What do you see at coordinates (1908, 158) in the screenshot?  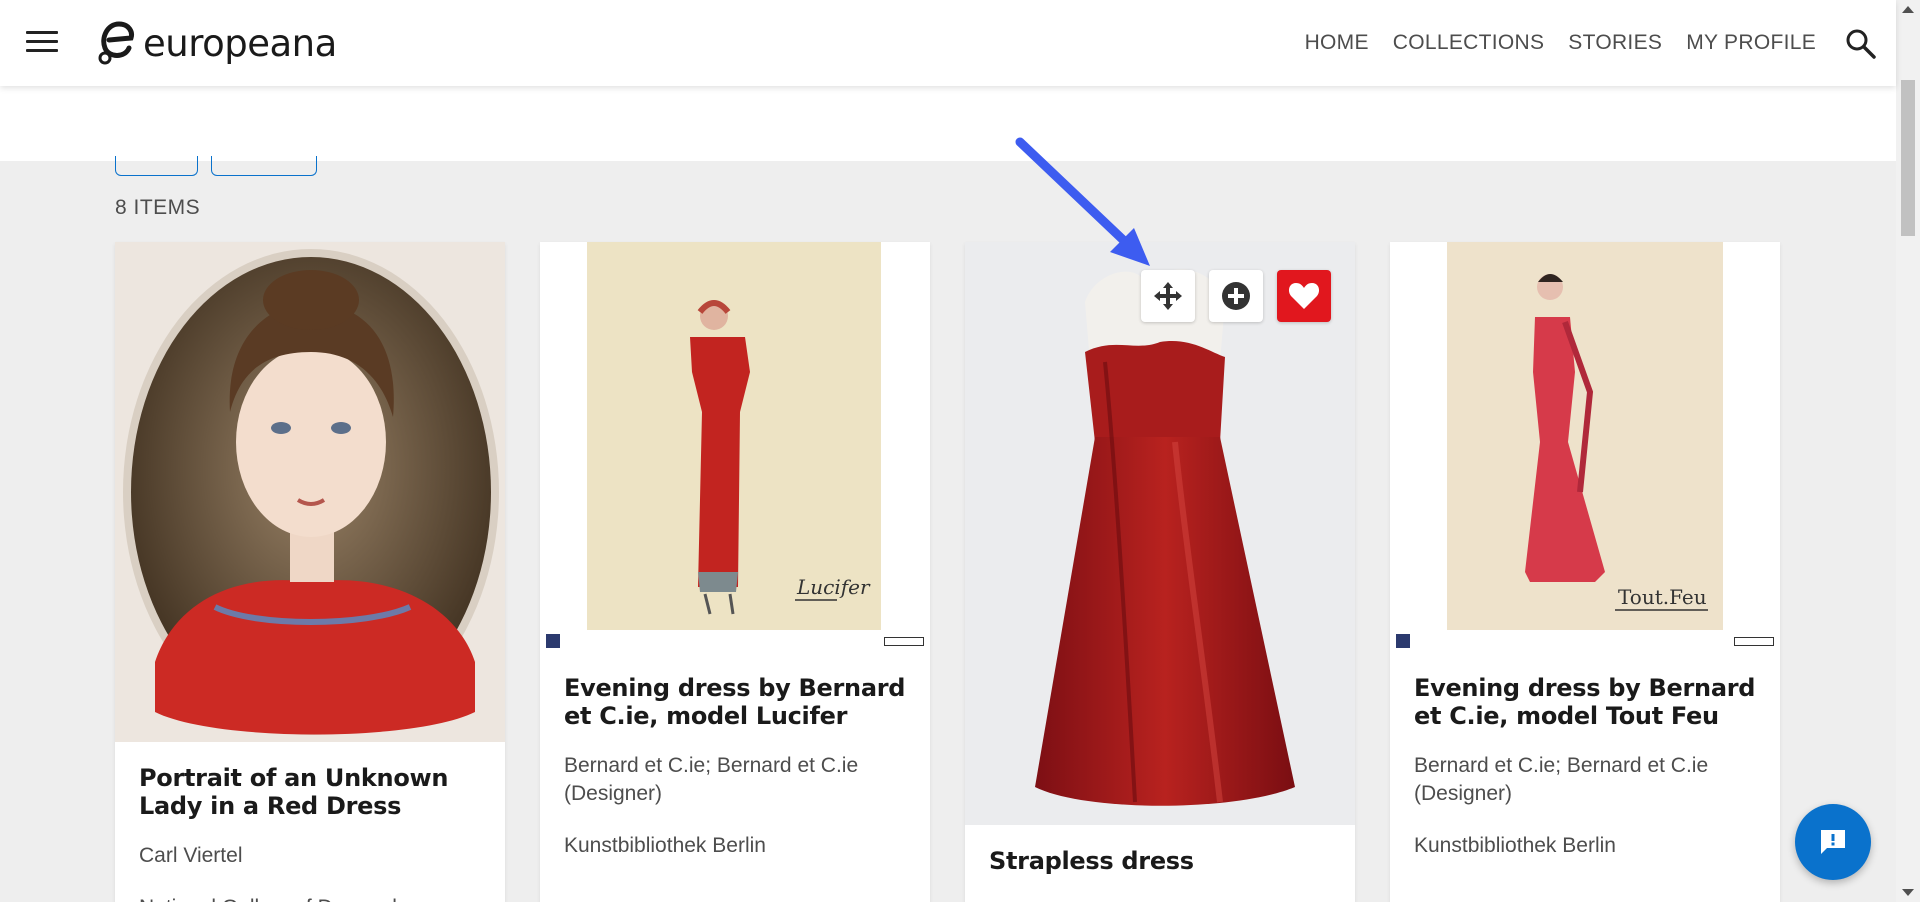 I see `scroll-thumb` at bounding box center [1908, 158].